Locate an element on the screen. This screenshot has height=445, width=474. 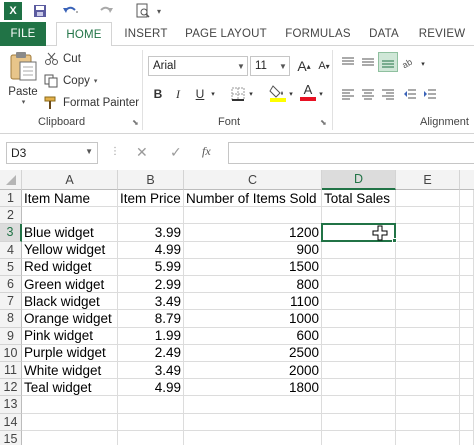
column-header-d: D is located at coordinates (359, 180).